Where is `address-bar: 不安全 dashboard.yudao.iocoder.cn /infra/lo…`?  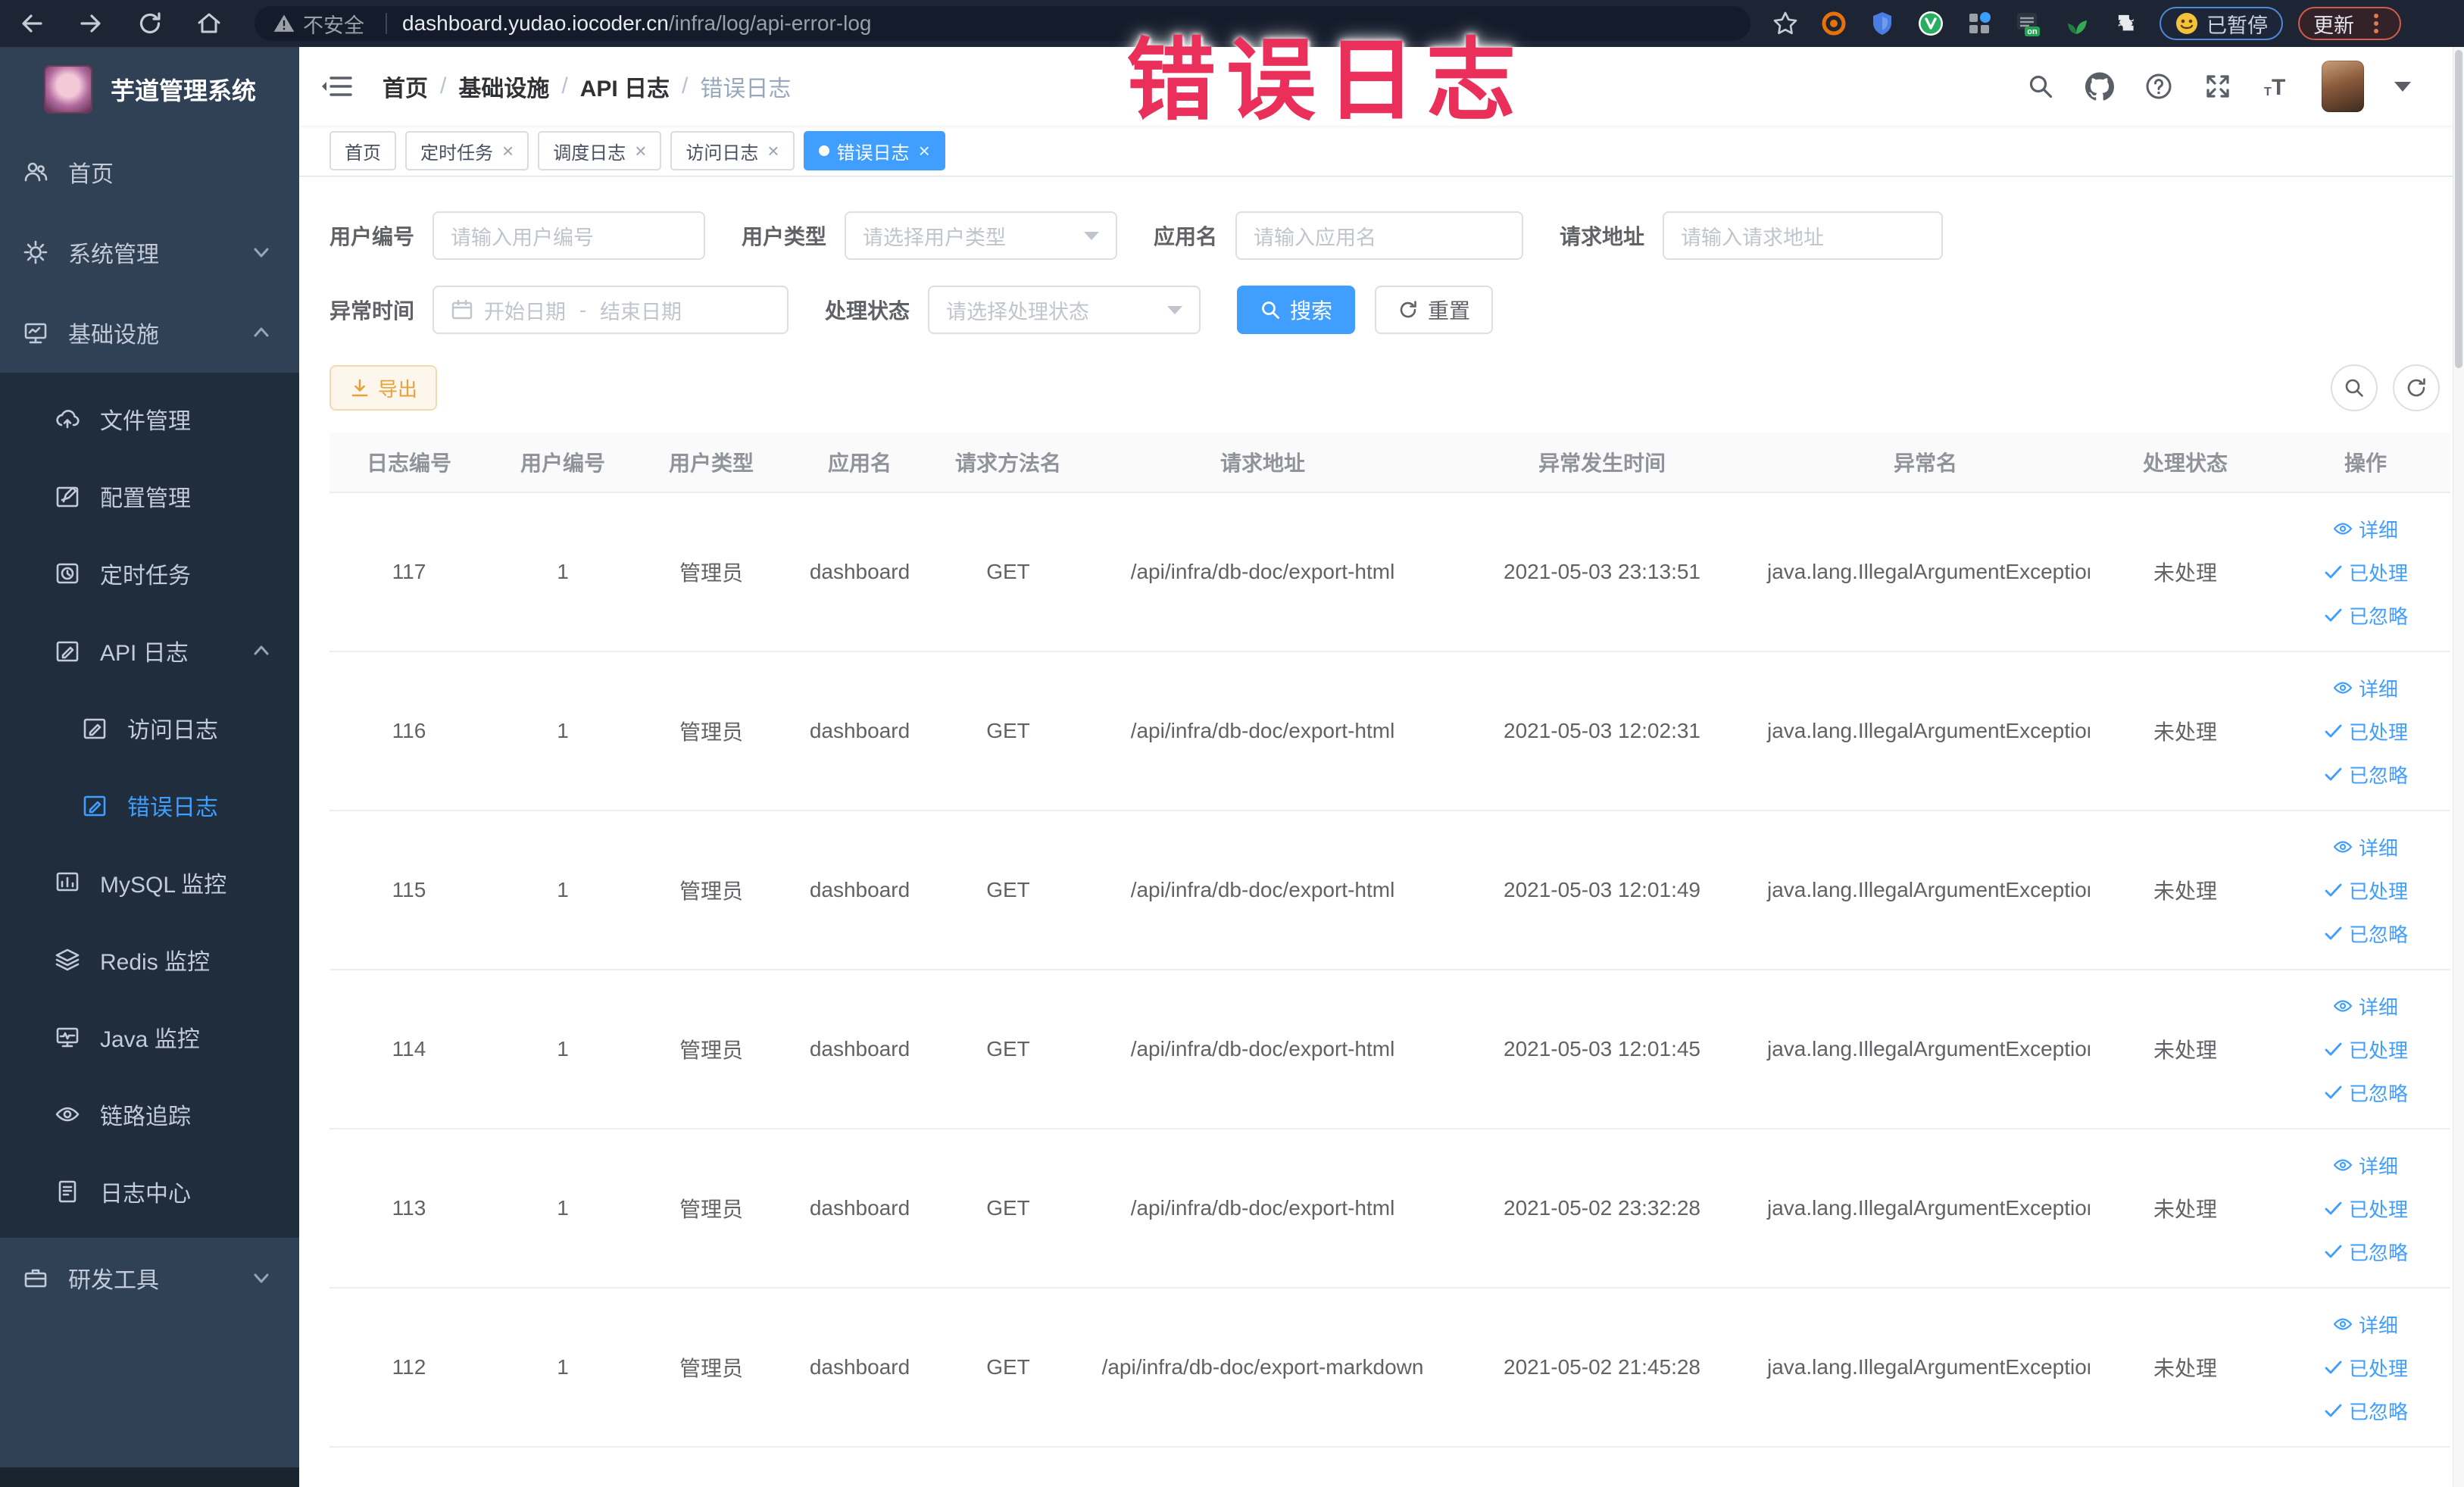
address-bar: 不安全 dashboard.yudao.iocoder.cn /infra/lo… is located at coordinates (1002, 23).